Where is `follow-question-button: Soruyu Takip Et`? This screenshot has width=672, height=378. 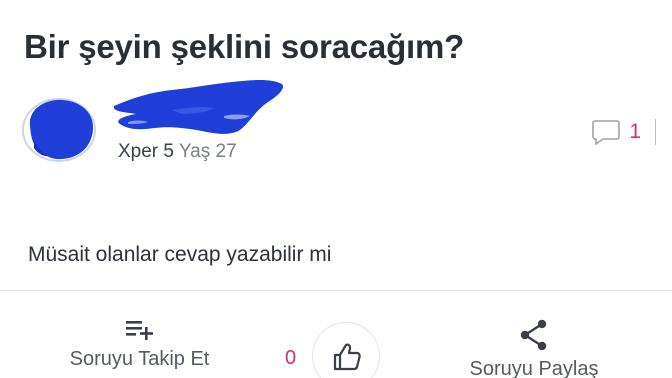
follow-question-button: Soruyu Takip Et is located at coordinates (139, 344).